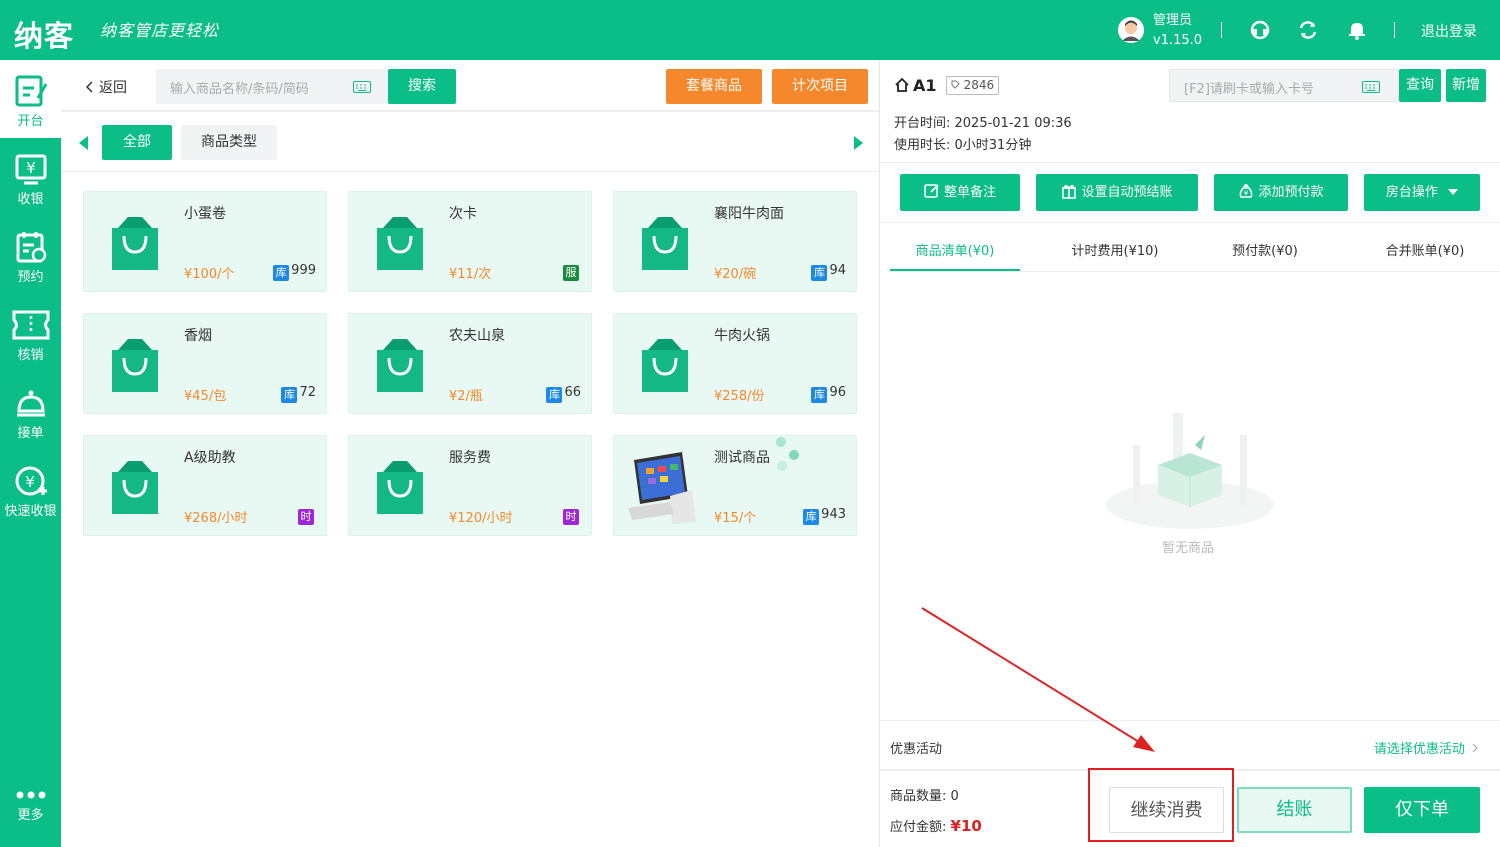 This screenshot has height=847, width=1500. I want to click on user-info: 管理员 v1.15.0, so click(1177, 31).